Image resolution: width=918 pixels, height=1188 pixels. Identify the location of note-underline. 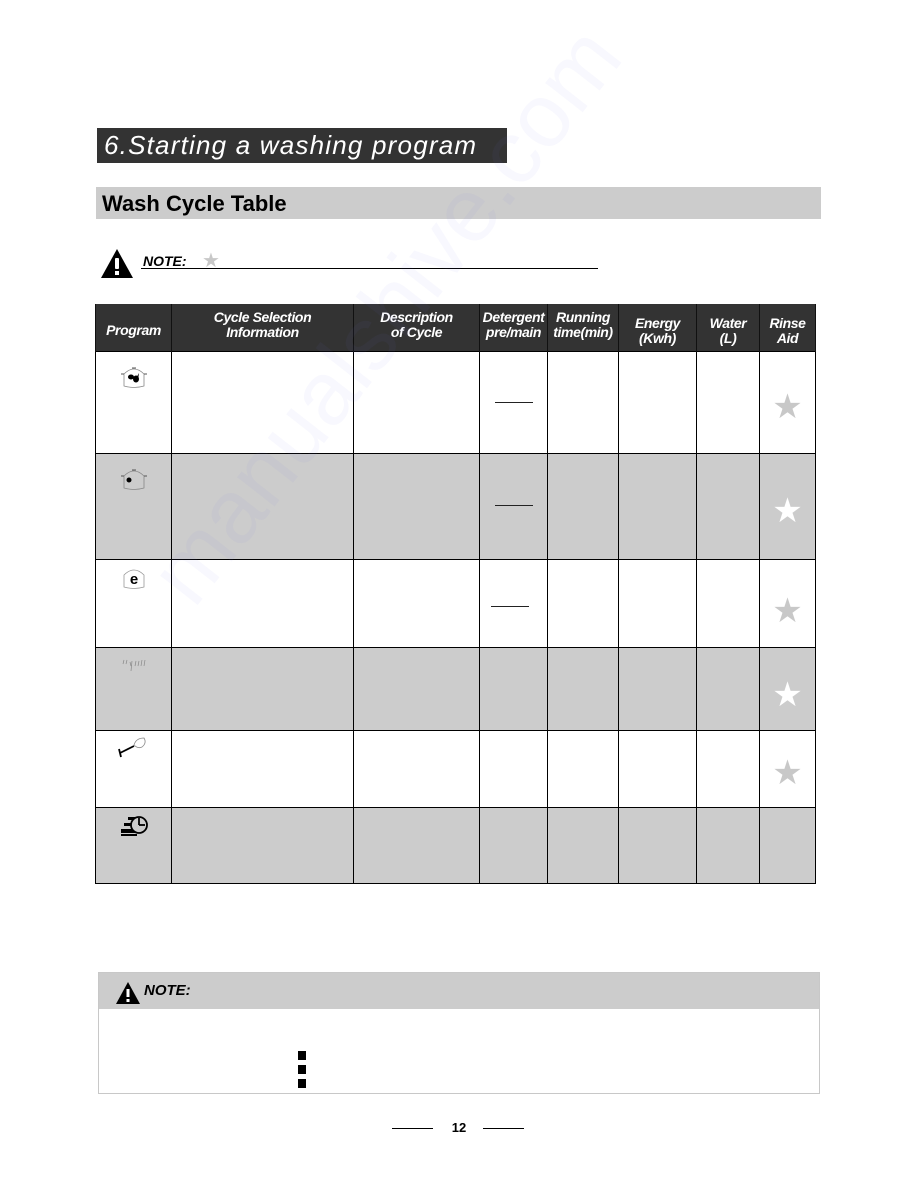
(369, 268).